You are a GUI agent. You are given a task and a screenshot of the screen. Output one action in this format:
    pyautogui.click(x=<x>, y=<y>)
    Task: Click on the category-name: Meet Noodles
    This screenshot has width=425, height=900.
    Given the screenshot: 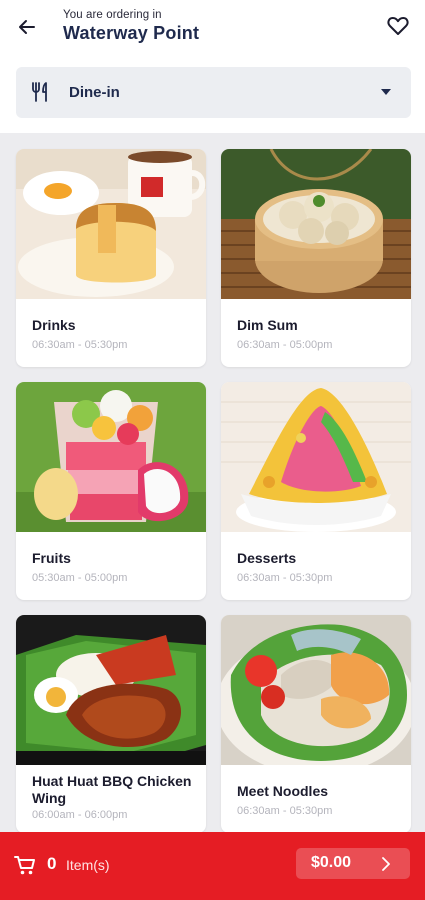 What is the action you would take?
    pyautogui.click(x=283, y=791)
    